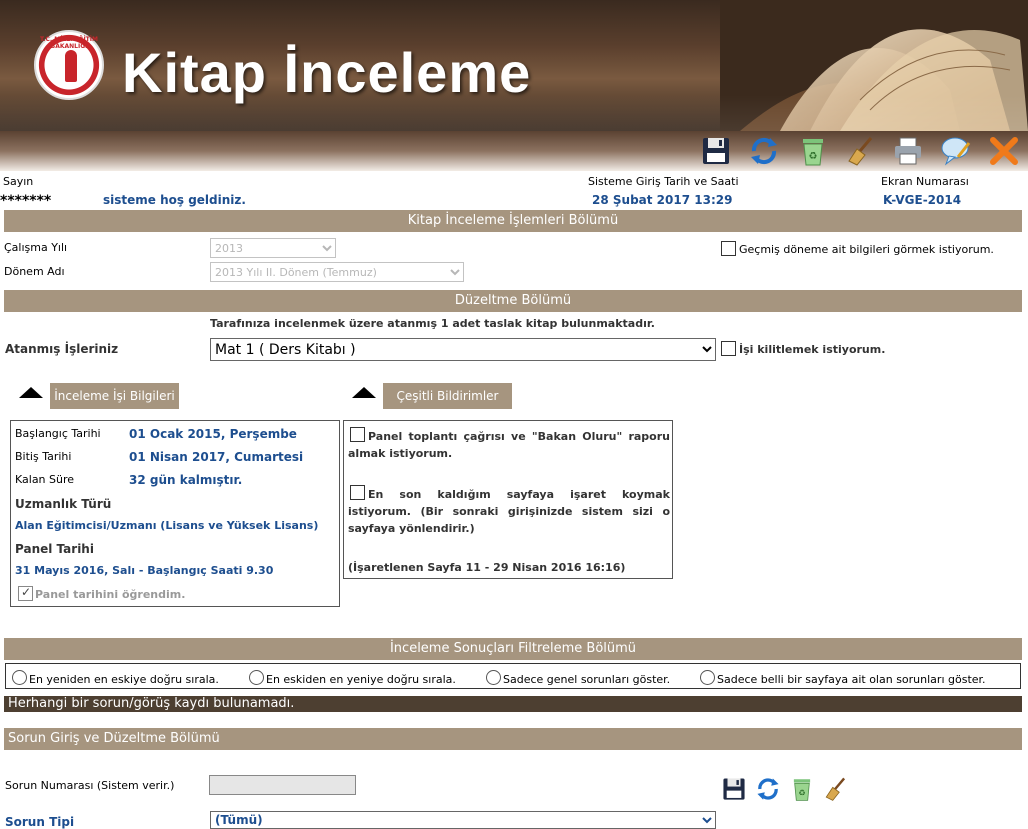 This screenshot has width=1028, height=829. What do you see at coordinates (216, 457) in the screenshot?
I see `end-date-value: 01 Nisan 2017, Cumartesi` at bounding box center [216, 457].